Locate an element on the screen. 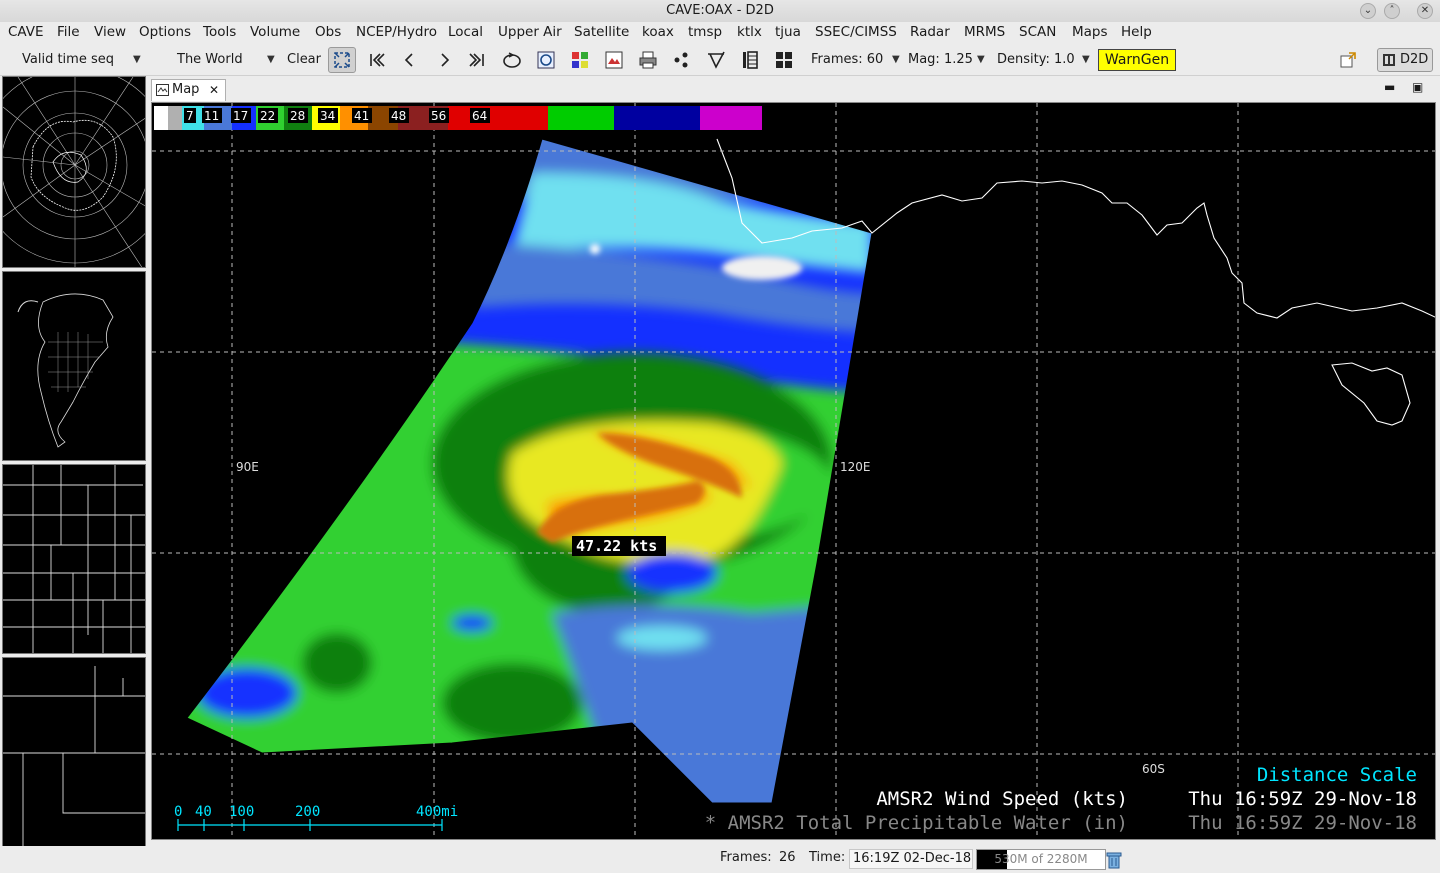 This screenshot has height=873, width=1440. zoom-extent-icon is located at coordinates (342, 60).